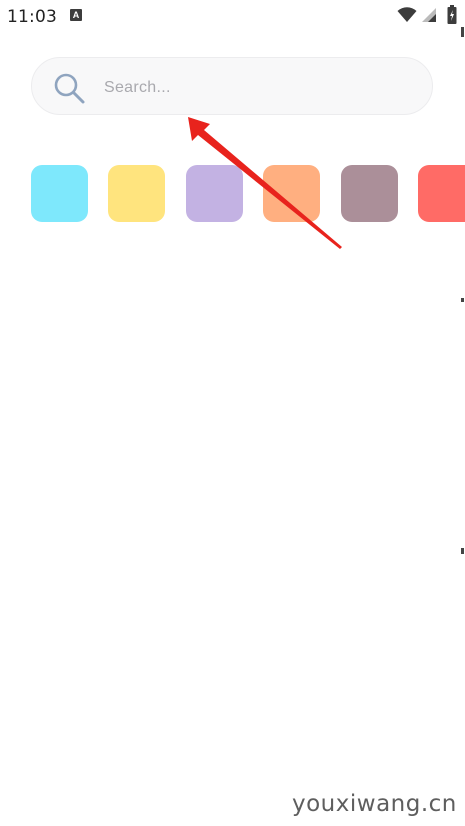 The width and height of the screenshot is (465, 826). Describe the element at coordinates (441, 193) in the screenshot. I see `color-swatch-red` at that location.